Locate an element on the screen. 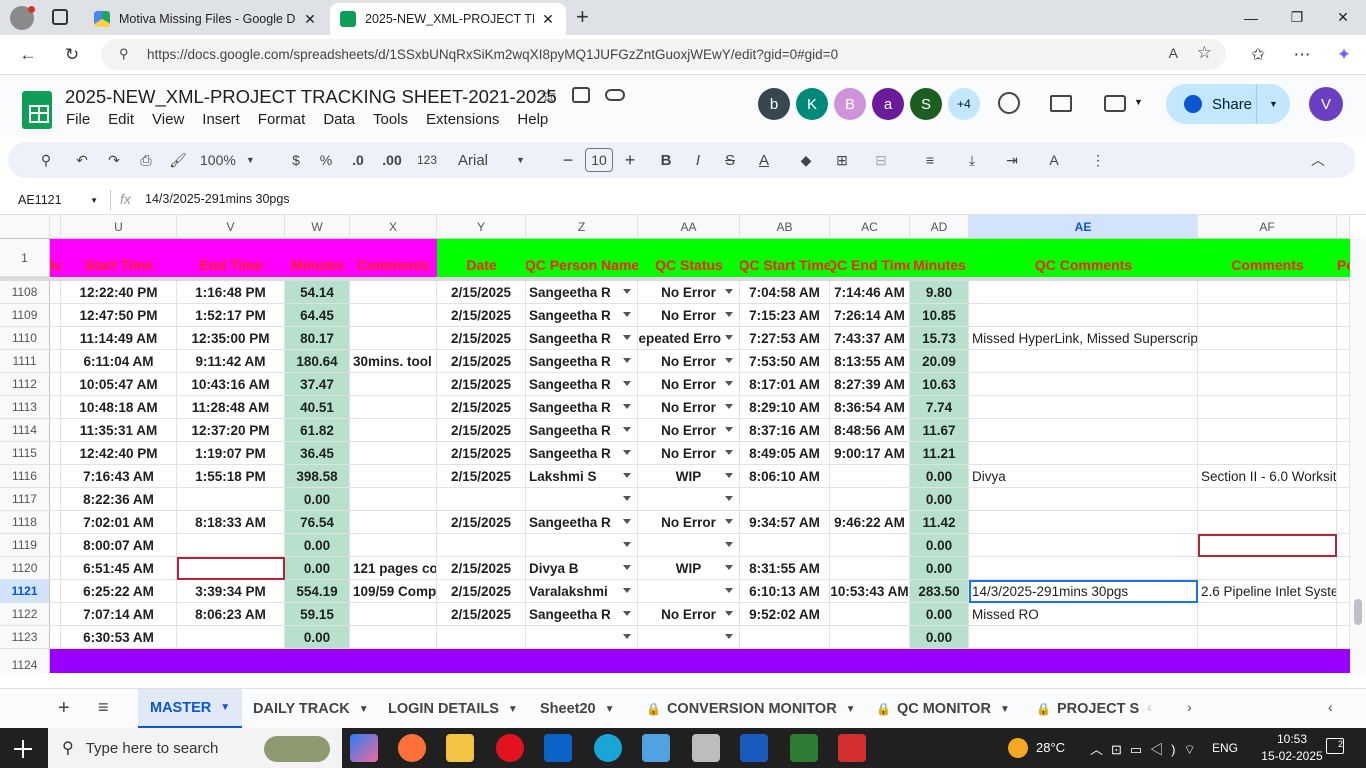 Image resolution: width=1366 pixels, height=768 pixels. share-dropdown-icon: ▼ is located at coordinates (1273, 104).